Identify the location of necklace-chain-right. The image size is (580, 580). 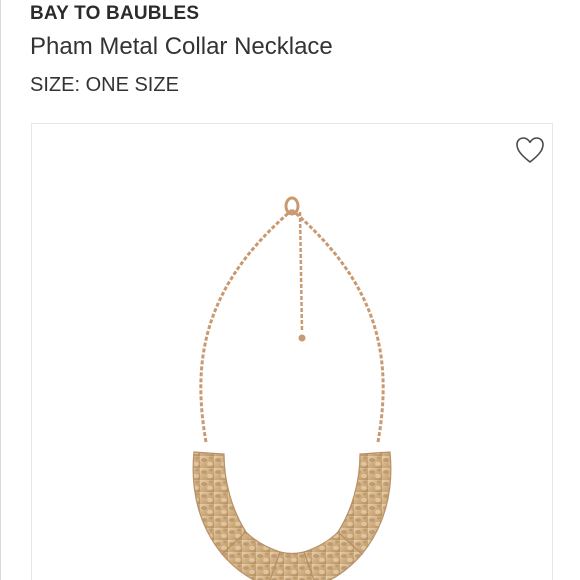
(338, 325).